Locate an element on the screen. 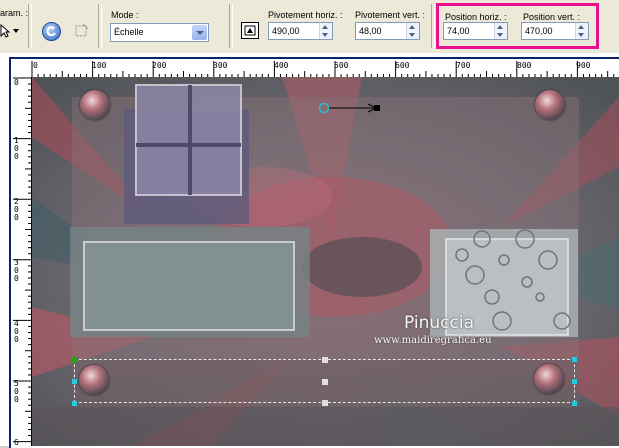  reset-button is located at coordinates (51, 31).